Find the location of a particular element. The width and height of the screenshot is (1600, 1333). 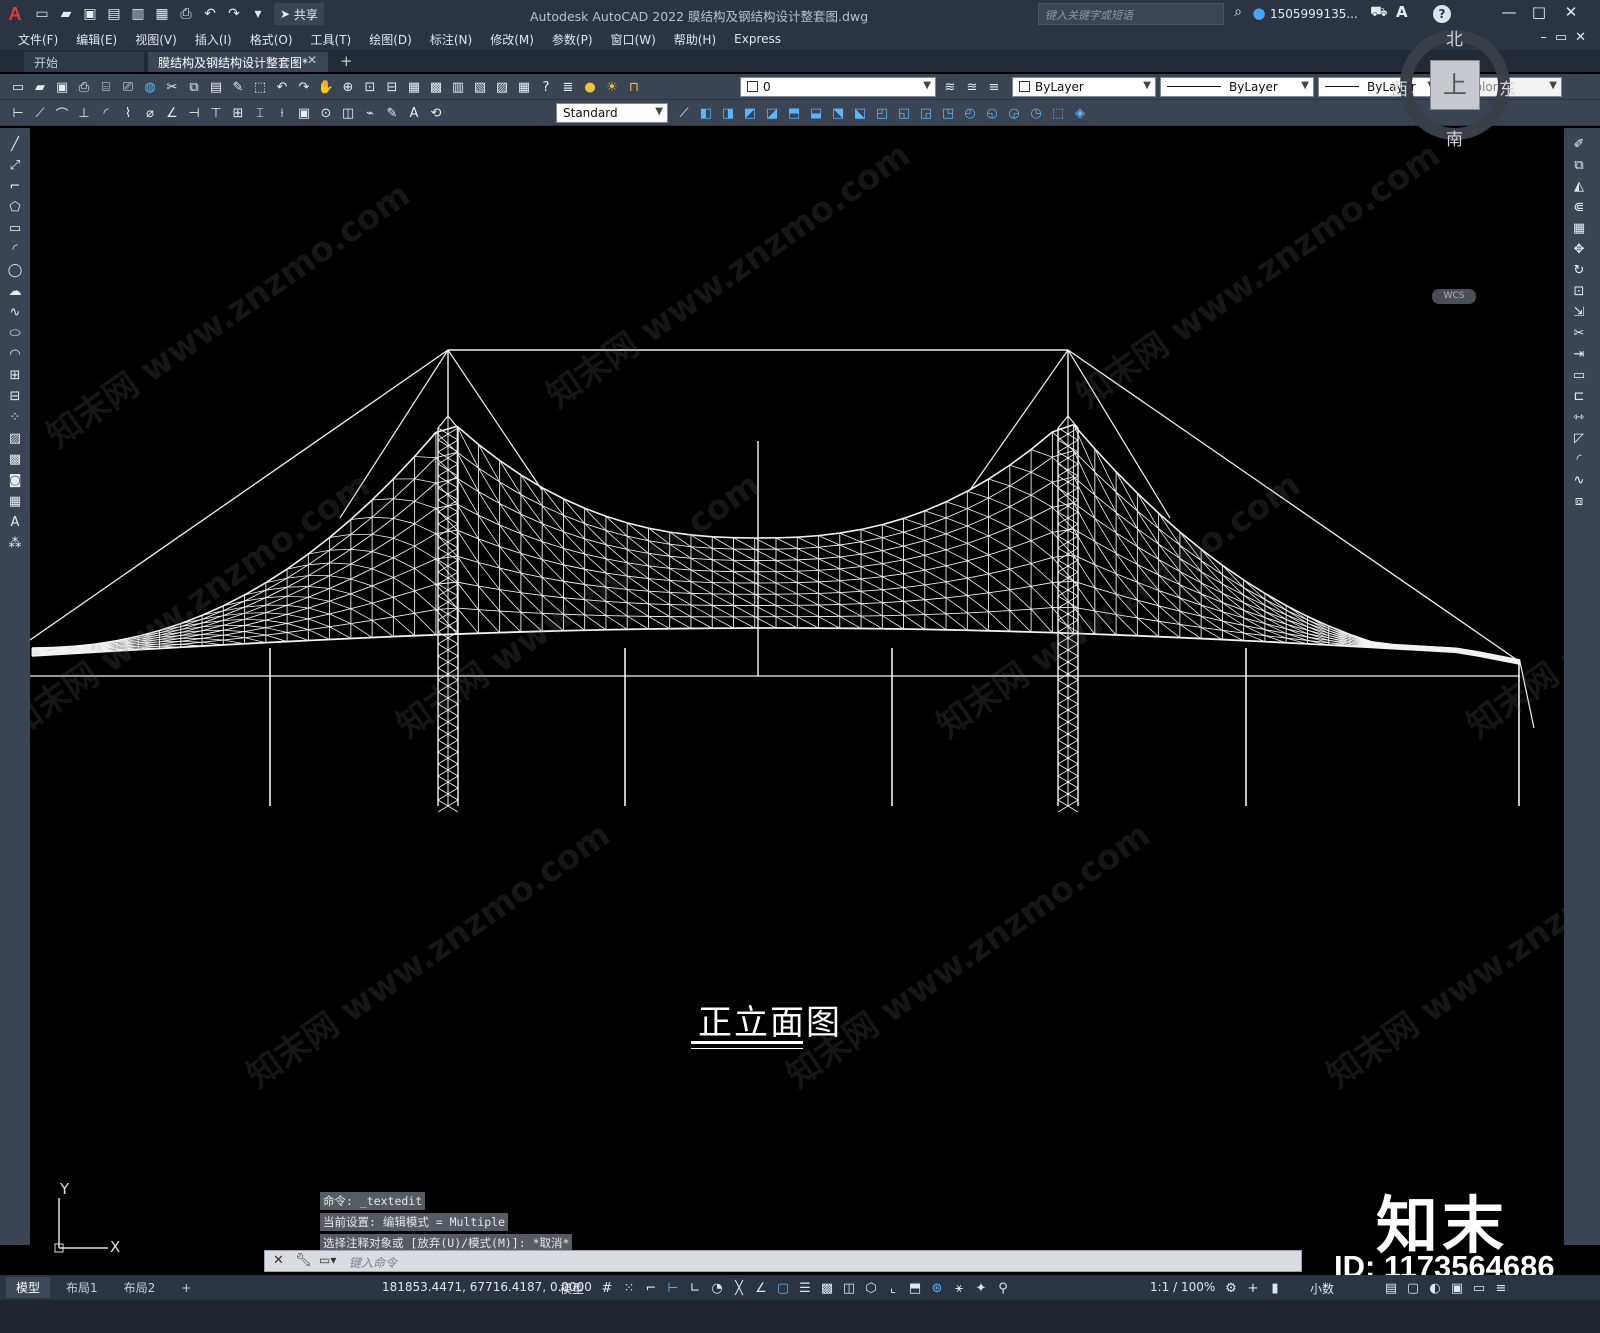

3d-print-icon: ◍ is located at coordinates (150, 87).